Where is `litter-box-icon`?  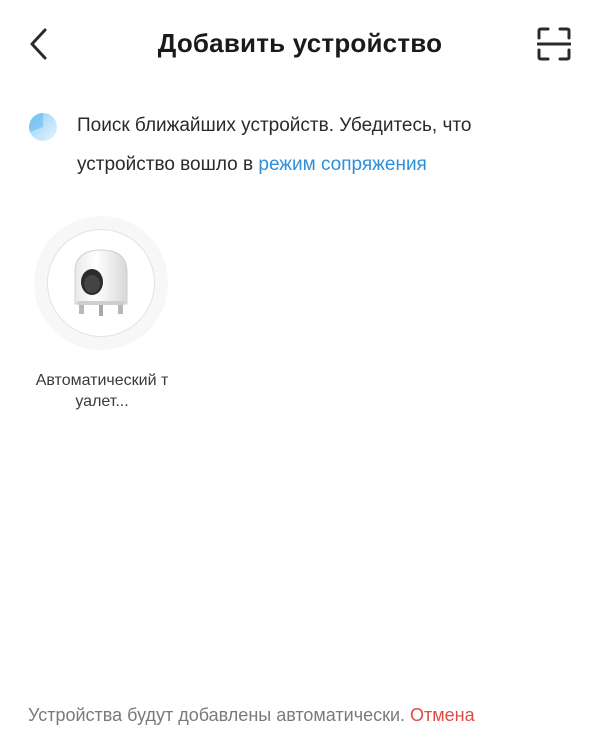 litter-box-icon is located at coordinates (101, 282).